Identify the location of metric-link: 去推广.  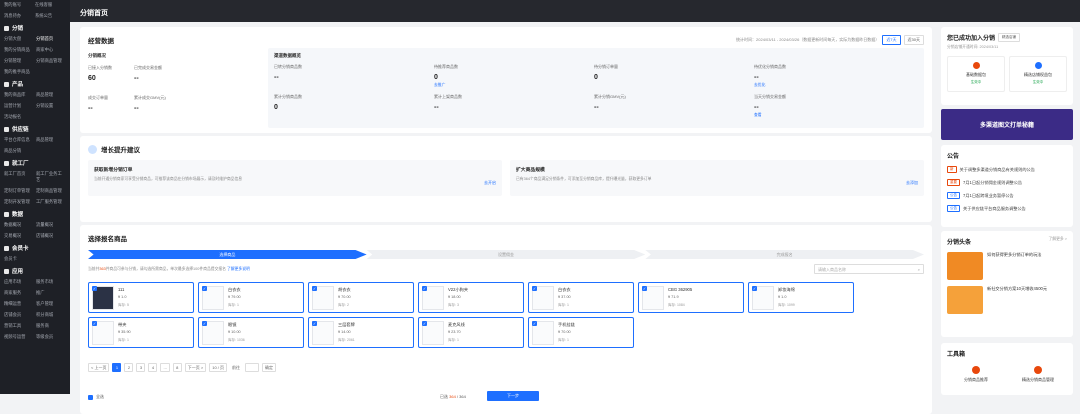
(446, 85).